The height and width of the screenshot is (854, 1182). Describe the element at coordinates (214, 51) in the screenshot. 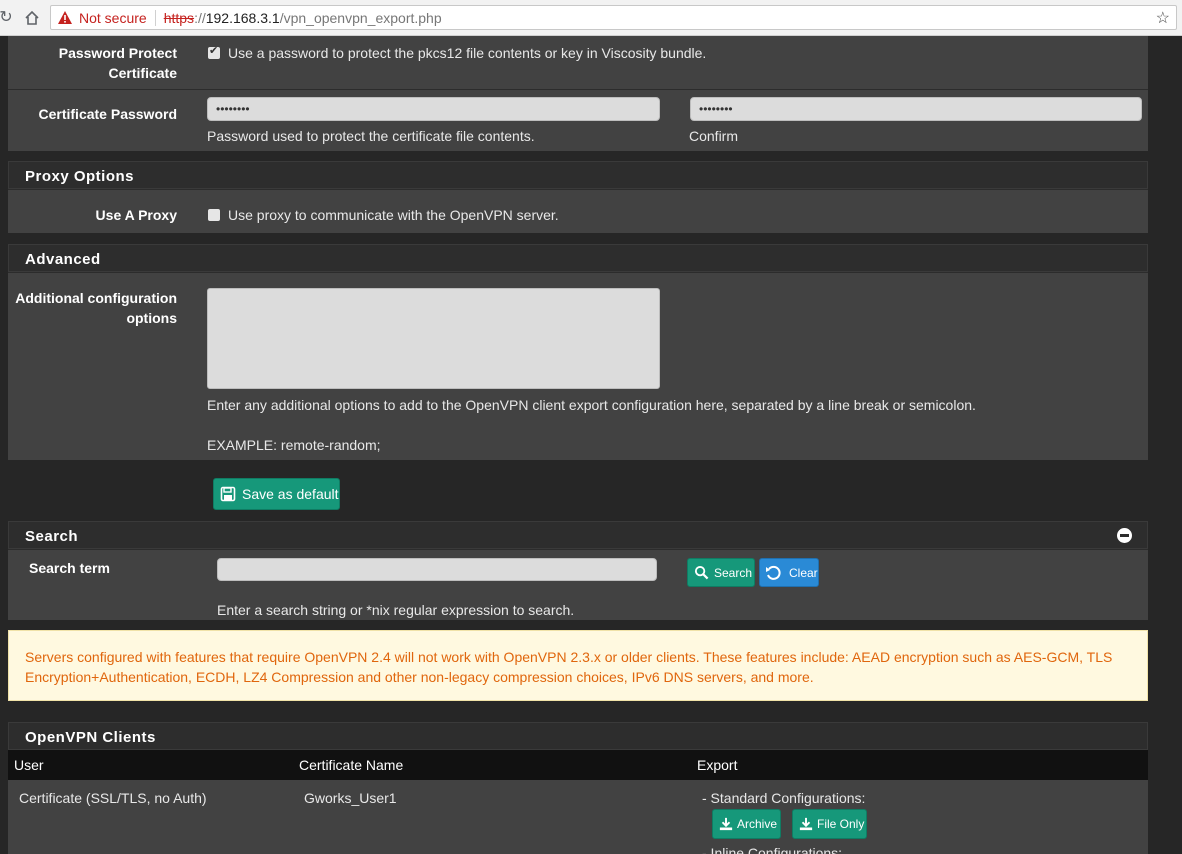

I see `password-protect-checkbox` at that location.